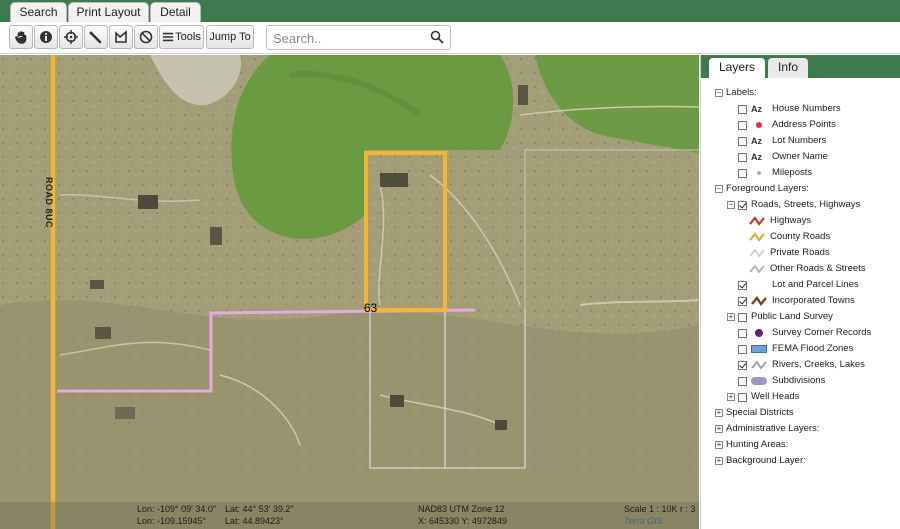 Image resolution: width=900 pixels, height=529 pixels. I want to click on layer-label: Public Land Survey, so click(792, 316).